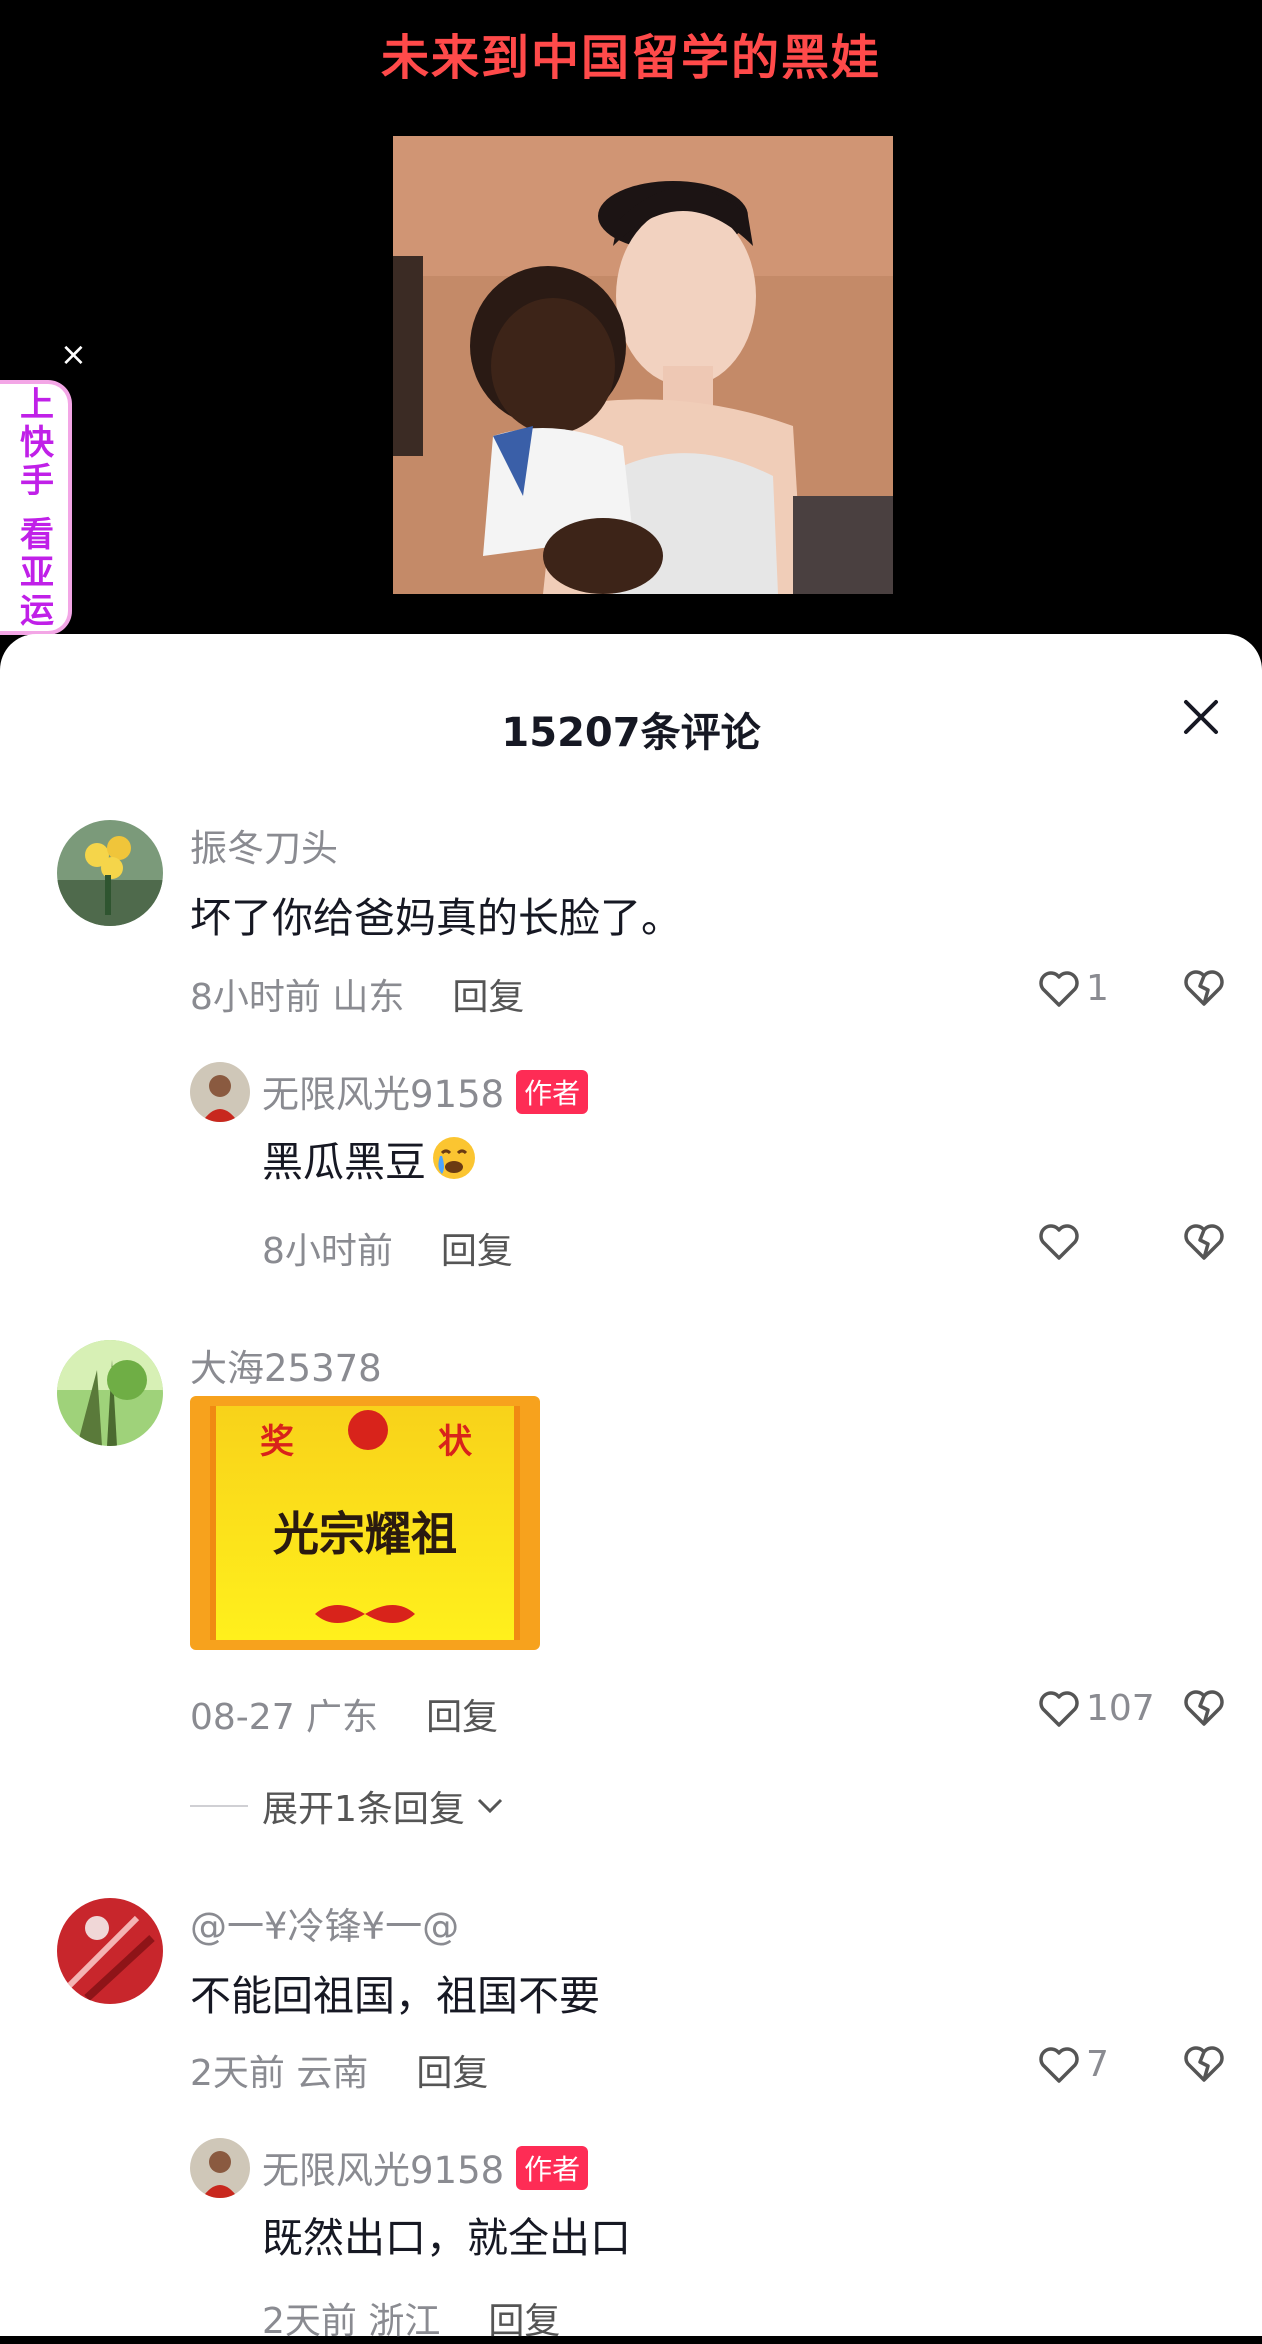 The height and width of the screenshot is (2344, 1262). I want to click on like-button: 107, so click(1096, 1708).